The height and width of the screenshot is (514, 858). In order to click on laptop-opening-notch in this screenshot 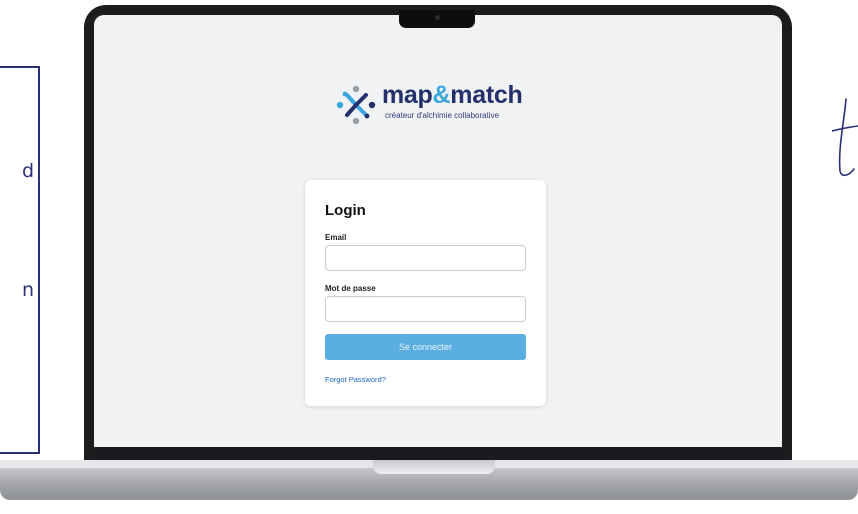, I will do `click(434, 467)`.